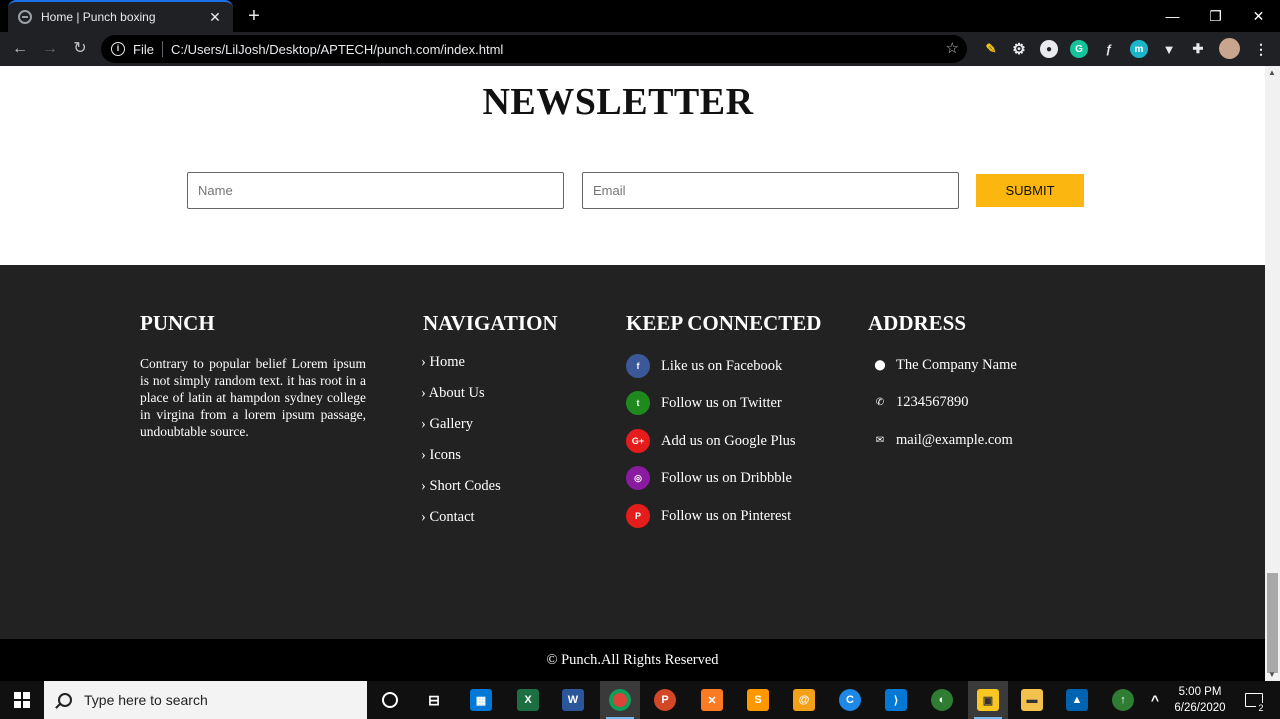 The image size is (1280, 719). I want to click on footer-nav-link-contact: › Contact, so click(448, 517).